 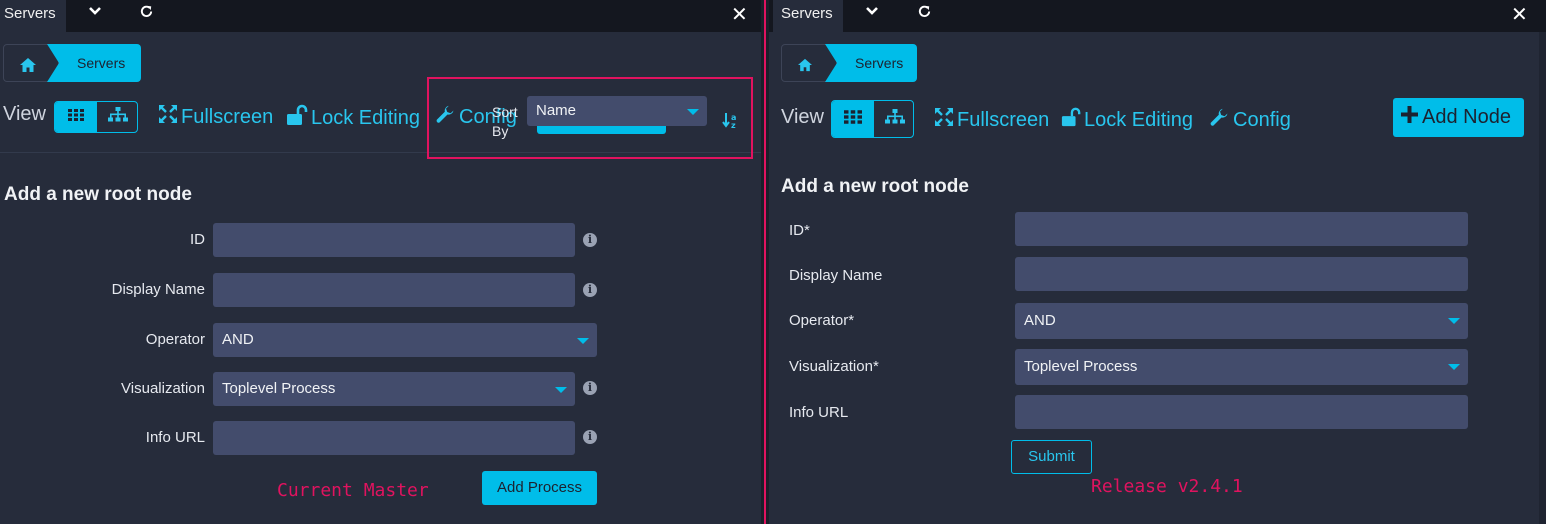 I want to click on add-node-label: Add Node, so click(x=1466, y=117).